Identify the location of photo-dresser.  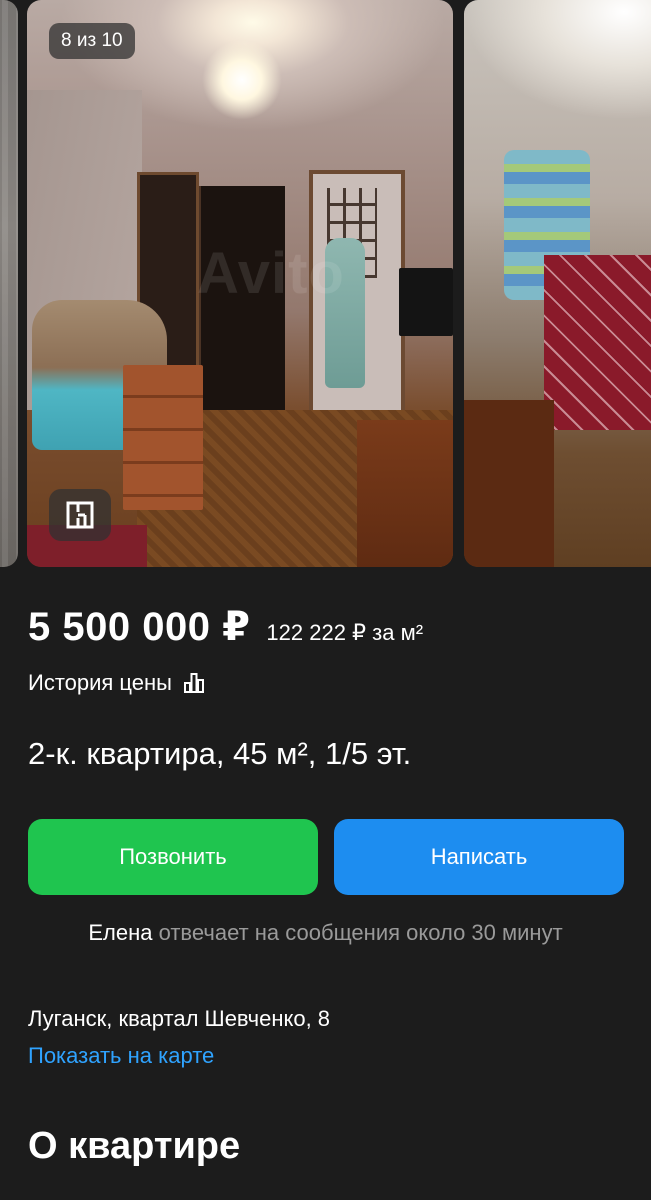
(163, 437).